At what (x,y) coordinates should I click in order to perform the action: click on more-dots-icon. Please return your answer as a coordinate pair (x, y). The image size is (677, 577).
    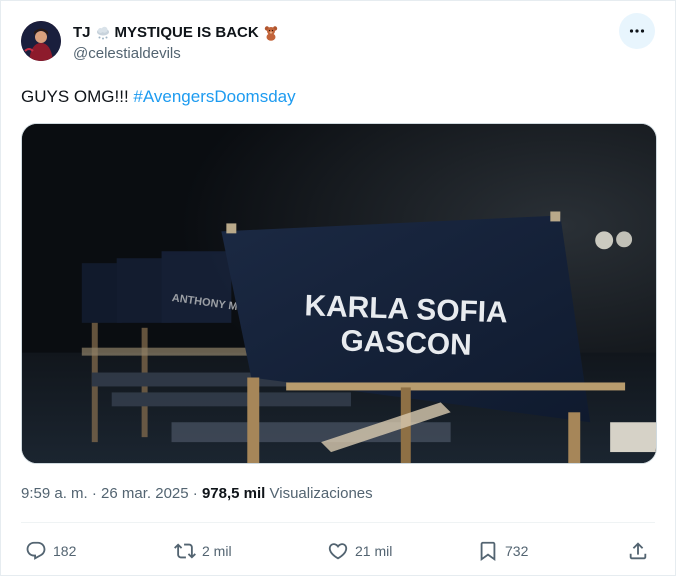
    Looking at the image, I should click on (637, 31).